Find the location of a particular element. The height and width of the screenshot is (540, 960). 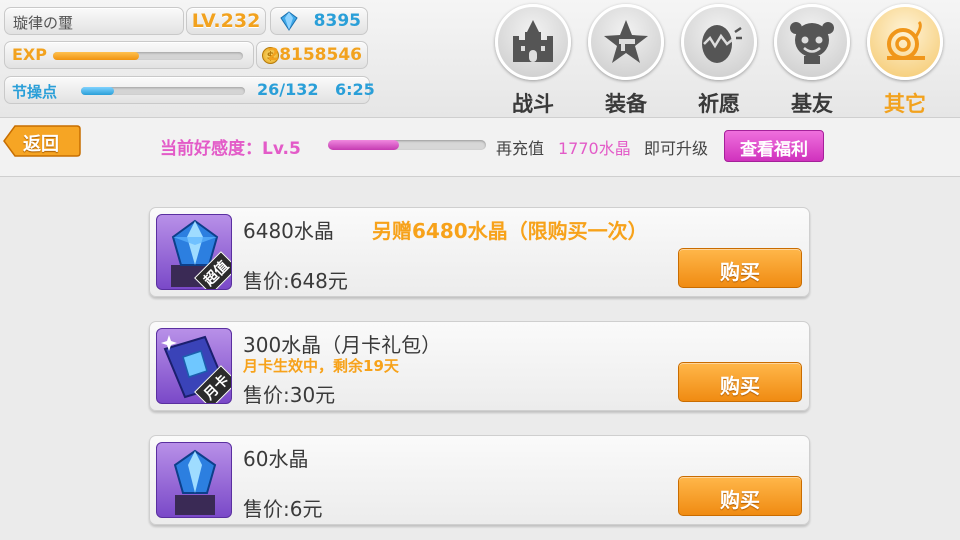

nav-equipment: 装备 is located at coordinates (626, 60).